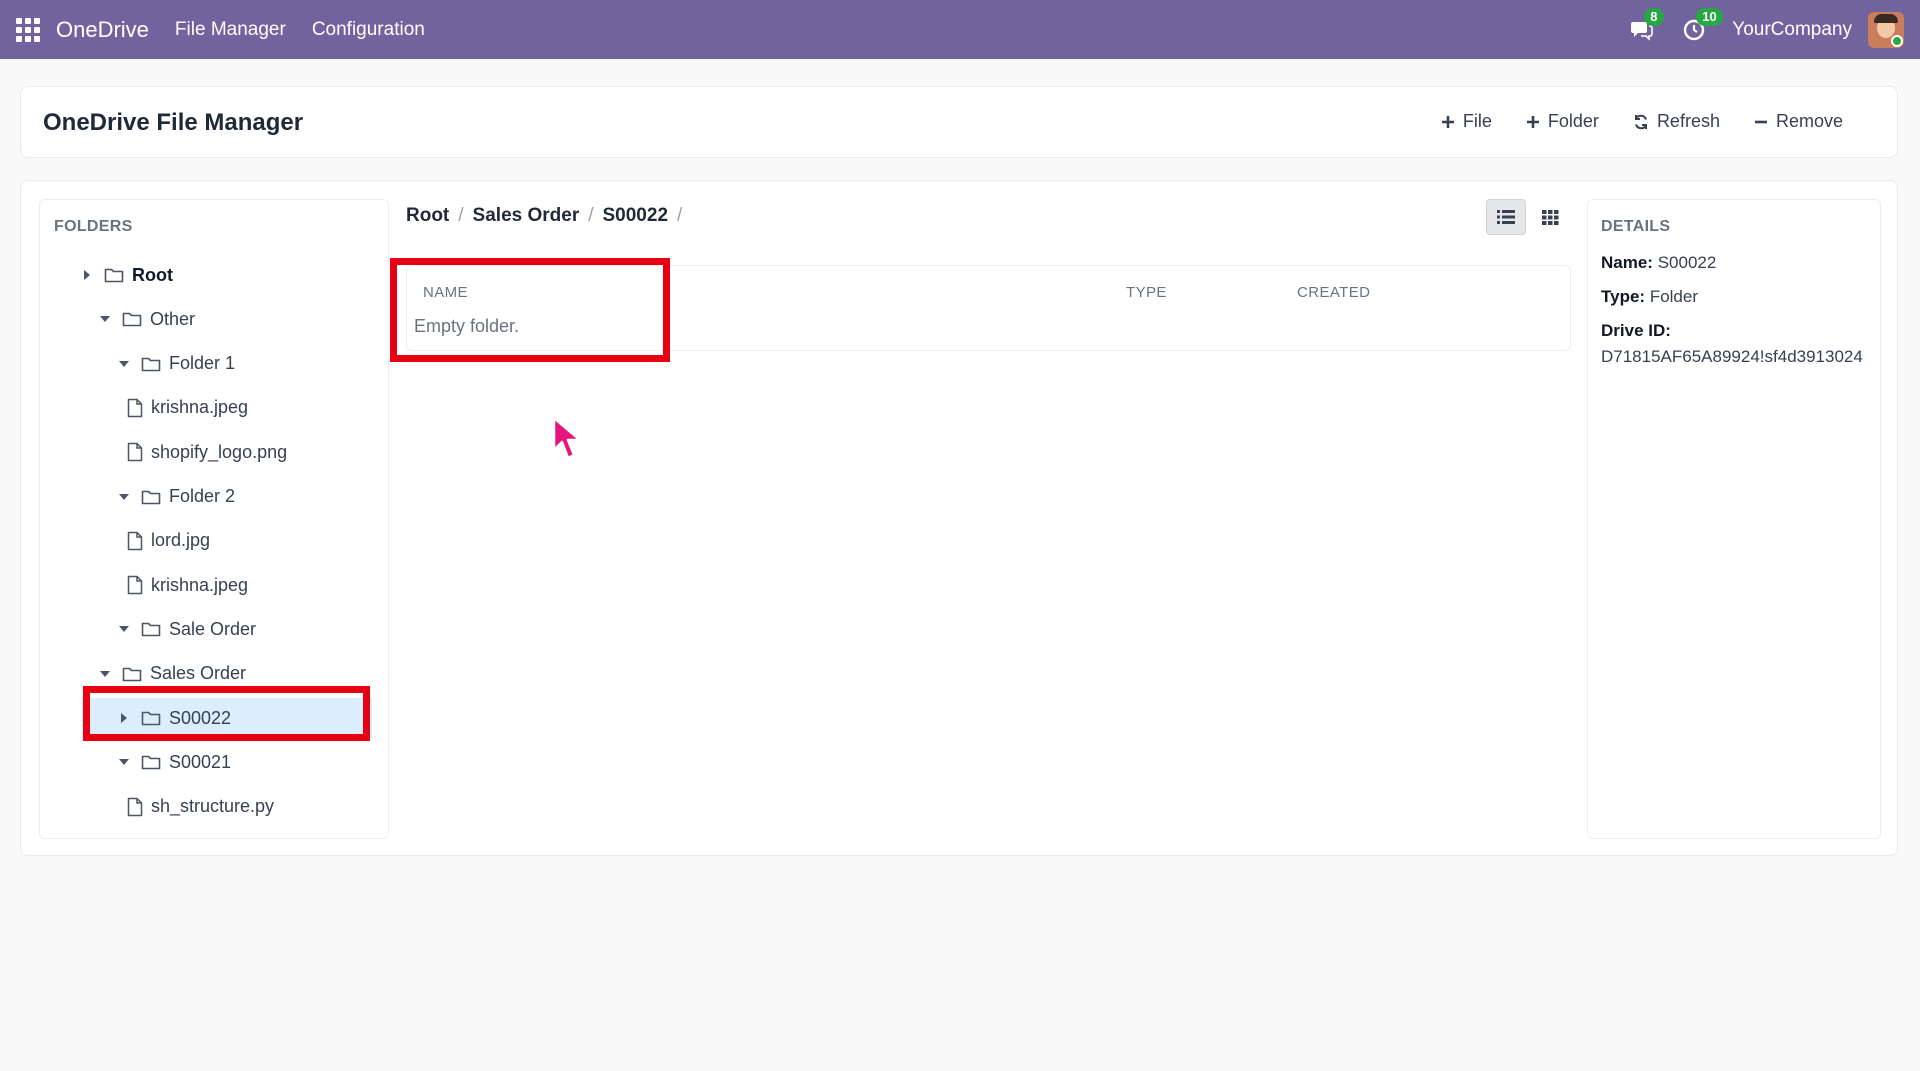 This screenshot has height=1071, width=1920. What do you see at coordinates (1760, 121) in the screenshot?
I see `minus-icon` at bounding box center [1760, 121].